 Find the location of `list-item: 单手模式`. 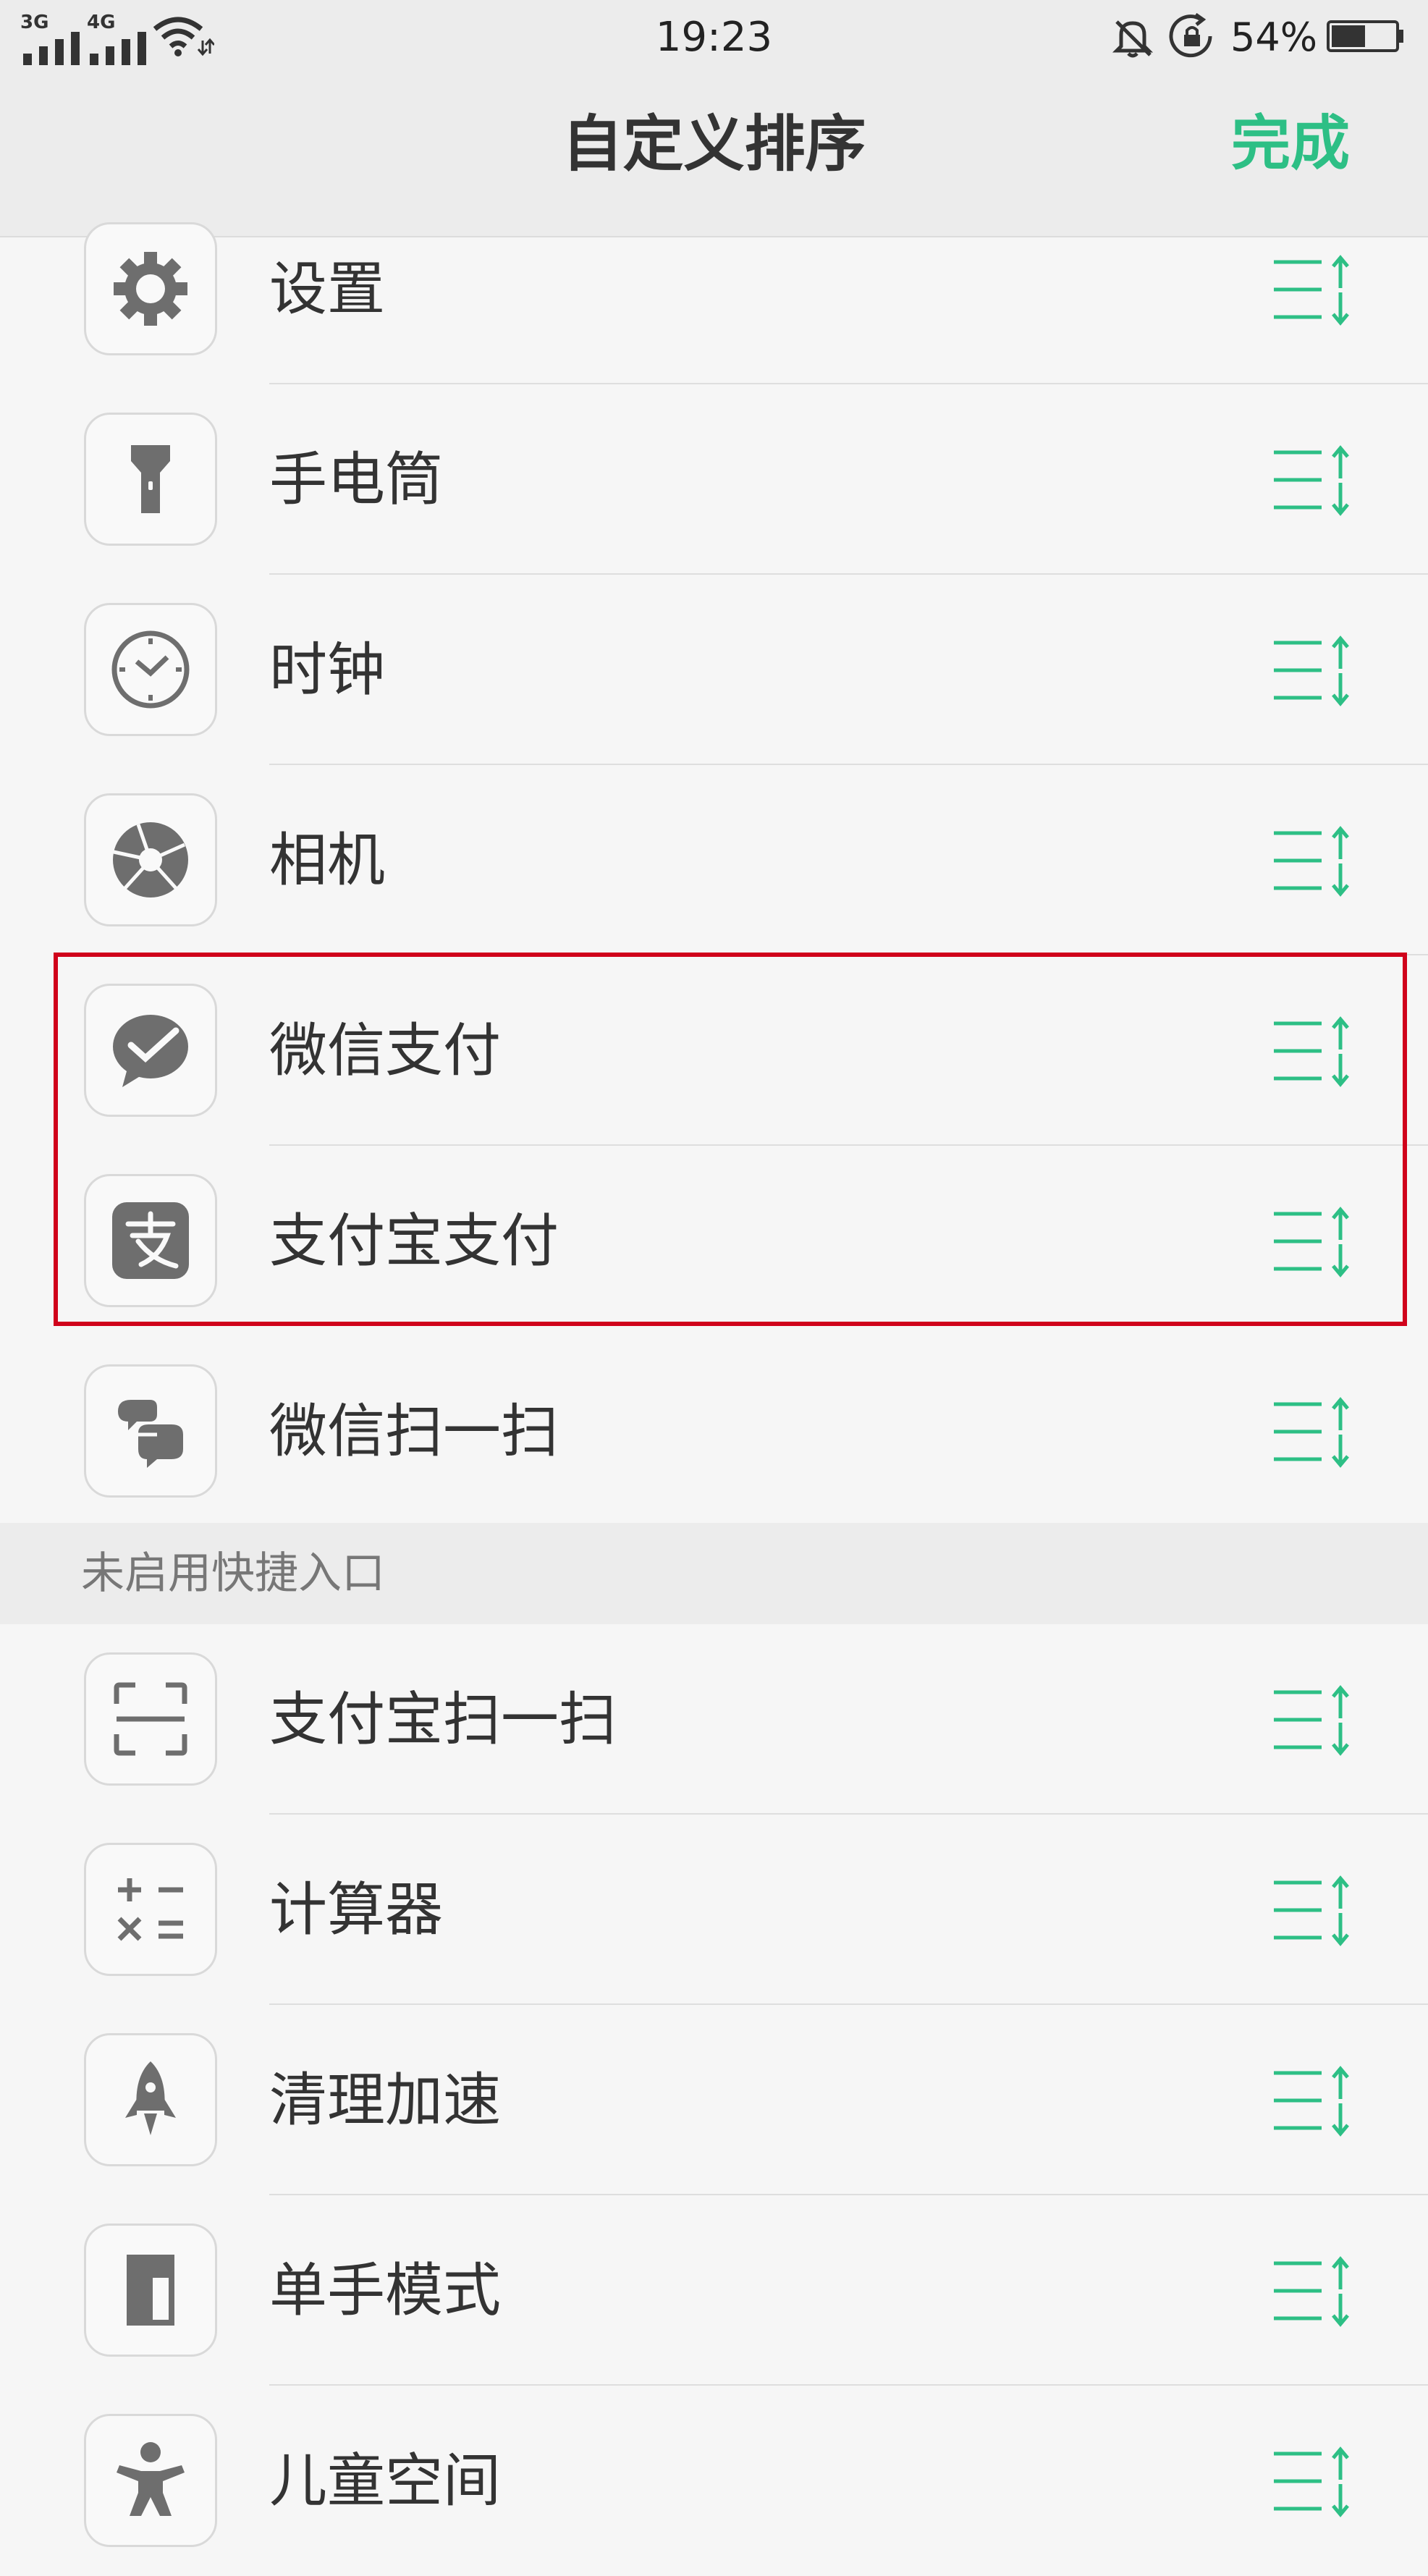

list-item: 单手模式 is located at coordinates (714, 2291).